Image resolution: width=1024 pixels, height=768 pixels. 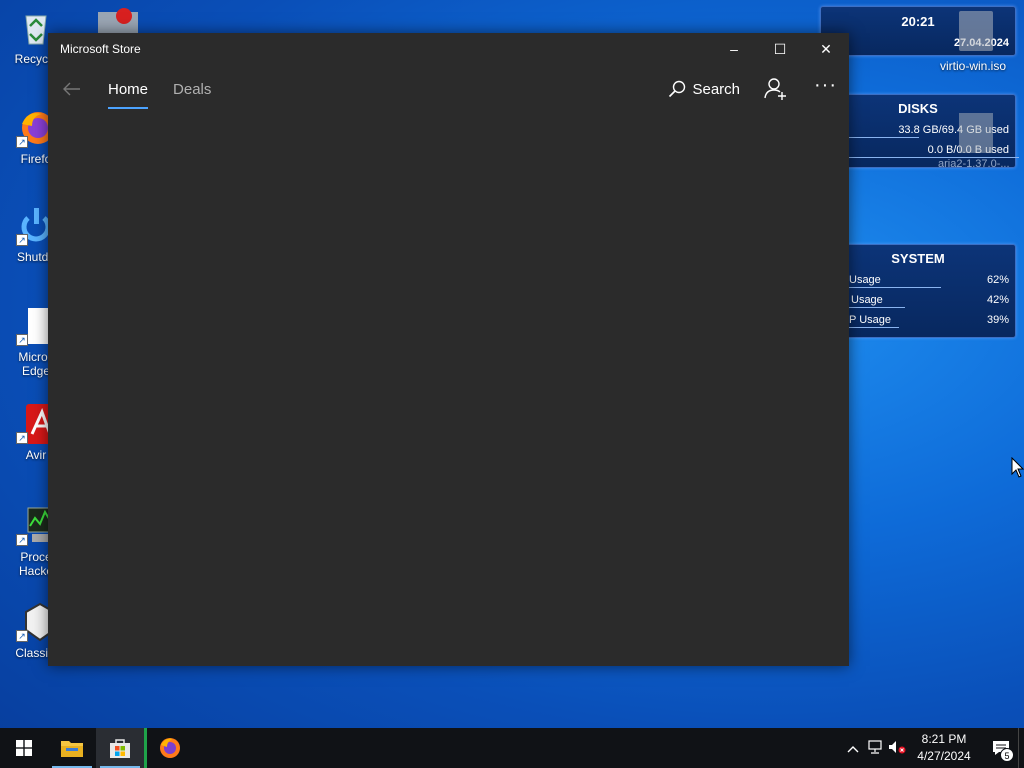 I want to click on desktop-file-label: virtio-win.iso, so click(x=973, y=66).